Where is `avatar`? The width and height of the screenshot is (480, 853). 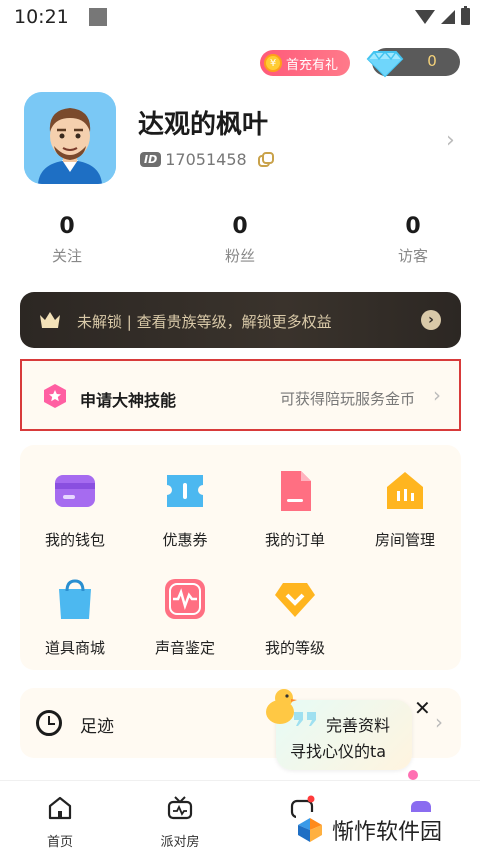 avatar is located at coordinates (70, 138).